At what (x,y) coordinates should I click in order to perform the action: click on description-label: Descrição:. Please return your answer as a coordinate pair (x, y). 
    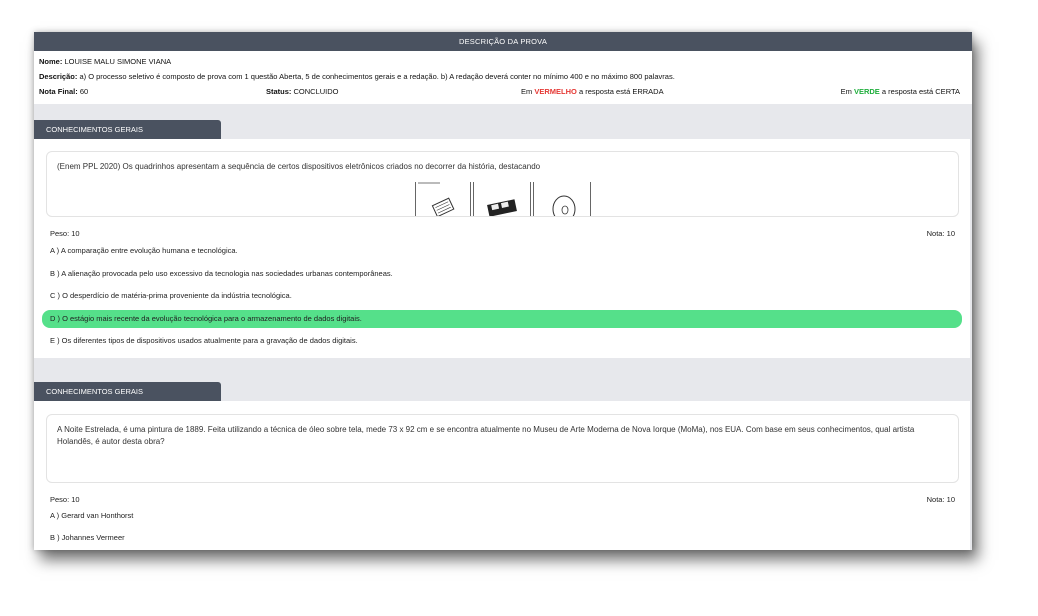
    Looking at the image, I should click on (58, 76).